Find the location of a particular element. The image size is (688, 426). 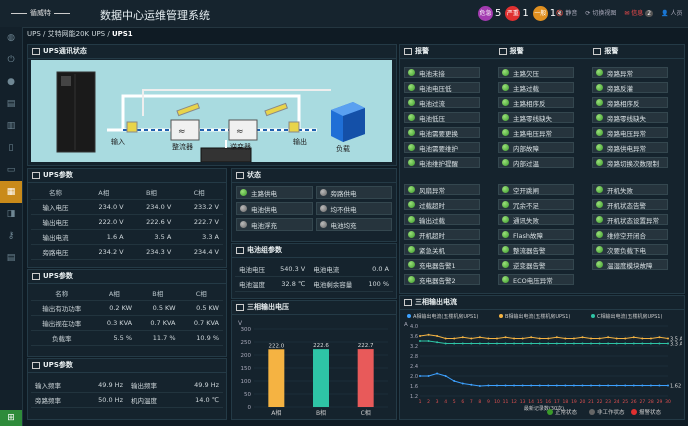

breadcrumb-item: UPS is located at coordinates (34, 34).